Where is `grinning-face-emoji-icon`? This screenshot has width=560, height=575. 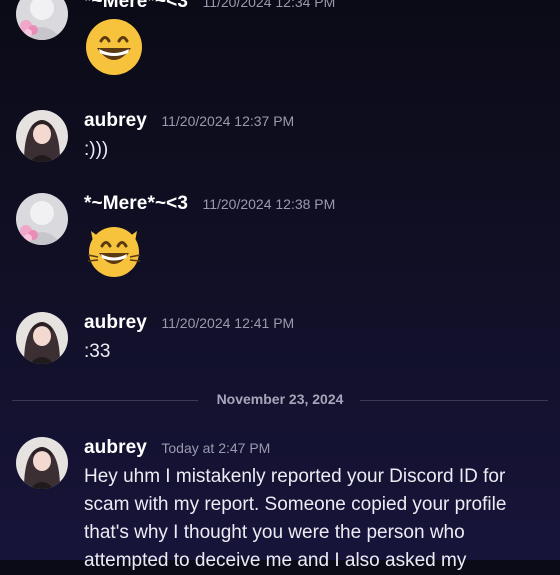 grinning-face-emoji-icon is located at coordinates (114, 47).